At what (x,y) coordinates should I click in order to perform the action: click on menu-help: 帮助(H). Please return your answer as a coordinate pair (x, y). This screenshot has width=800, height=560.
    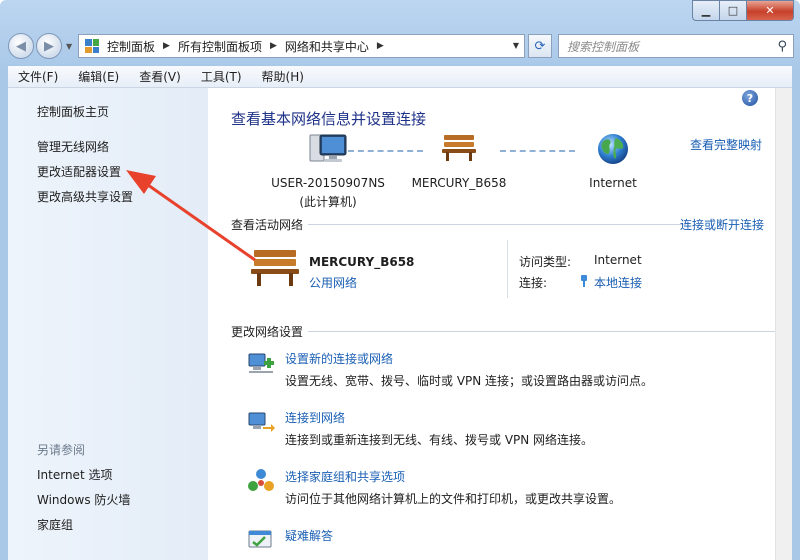
    Looking at the image, I should click on (283, 76).